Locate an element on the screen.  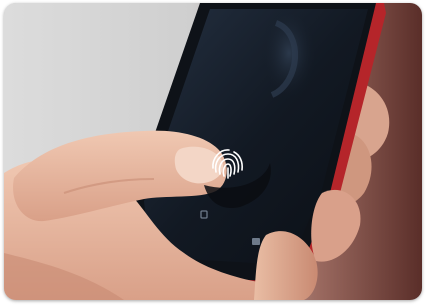
recent-apps-icon is located at coordinates (256, 241).